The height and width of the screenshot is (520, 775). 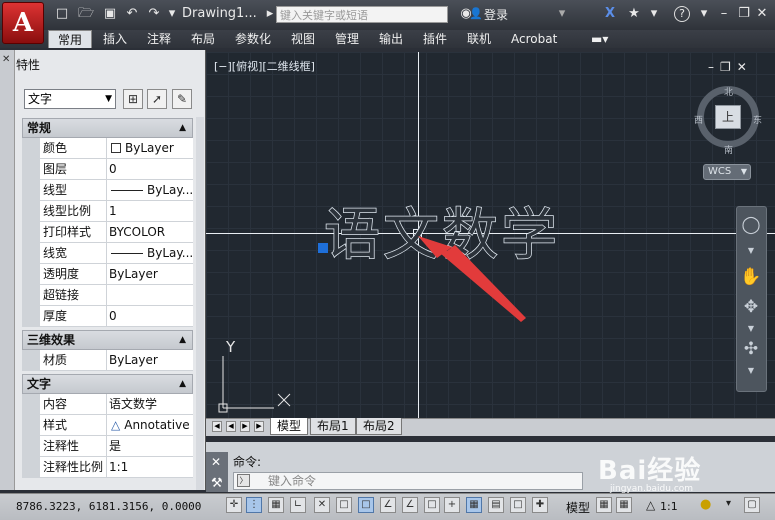 I want to click on clean-screen-icon: ▢, so click(x=752, y=505).